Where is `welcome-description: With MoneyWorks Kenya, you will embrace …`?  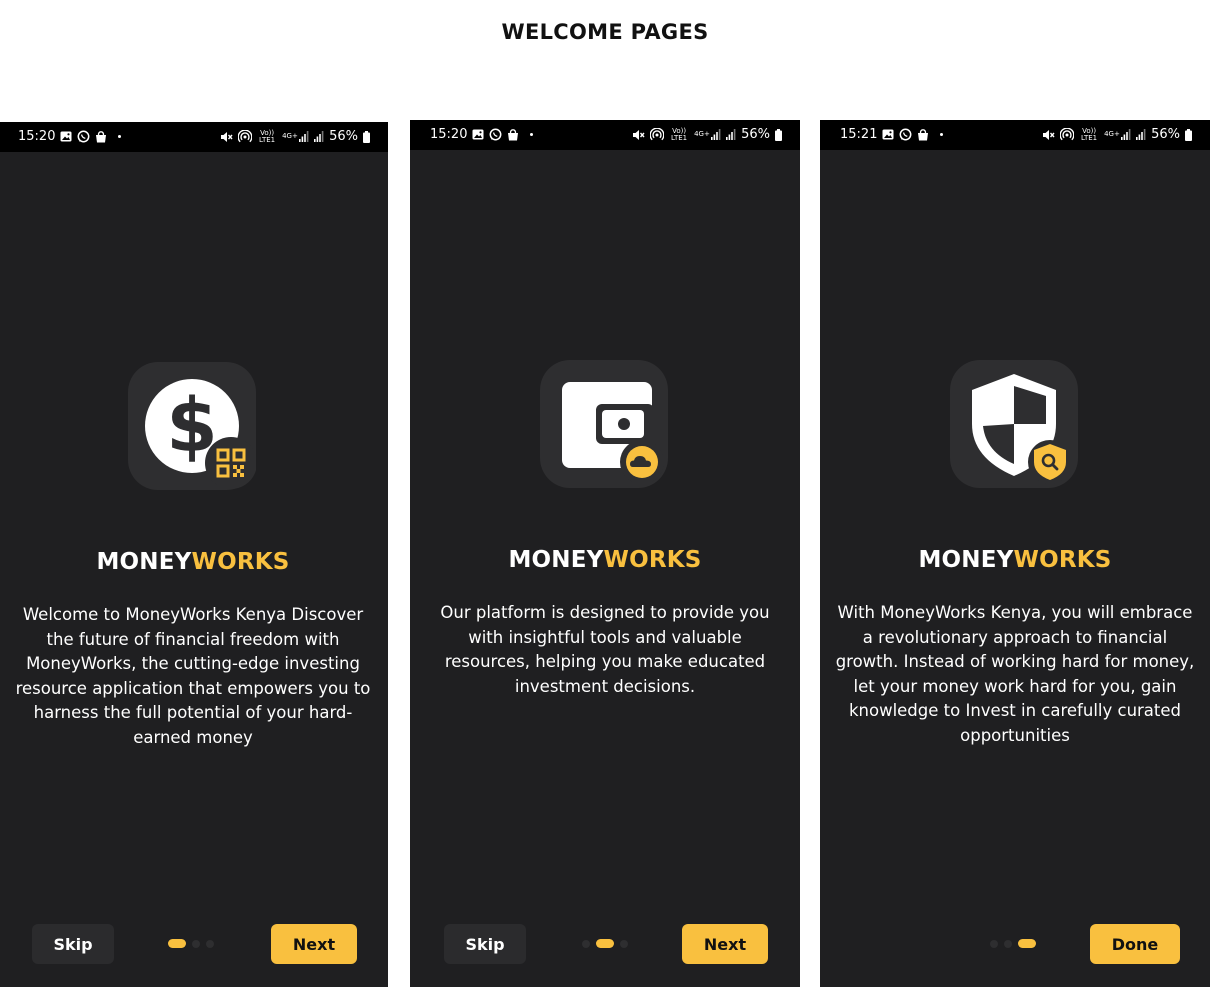
welcome-description: With MoneyWorks Kenya, you will embrace … is located at coordinates (1015, 674).